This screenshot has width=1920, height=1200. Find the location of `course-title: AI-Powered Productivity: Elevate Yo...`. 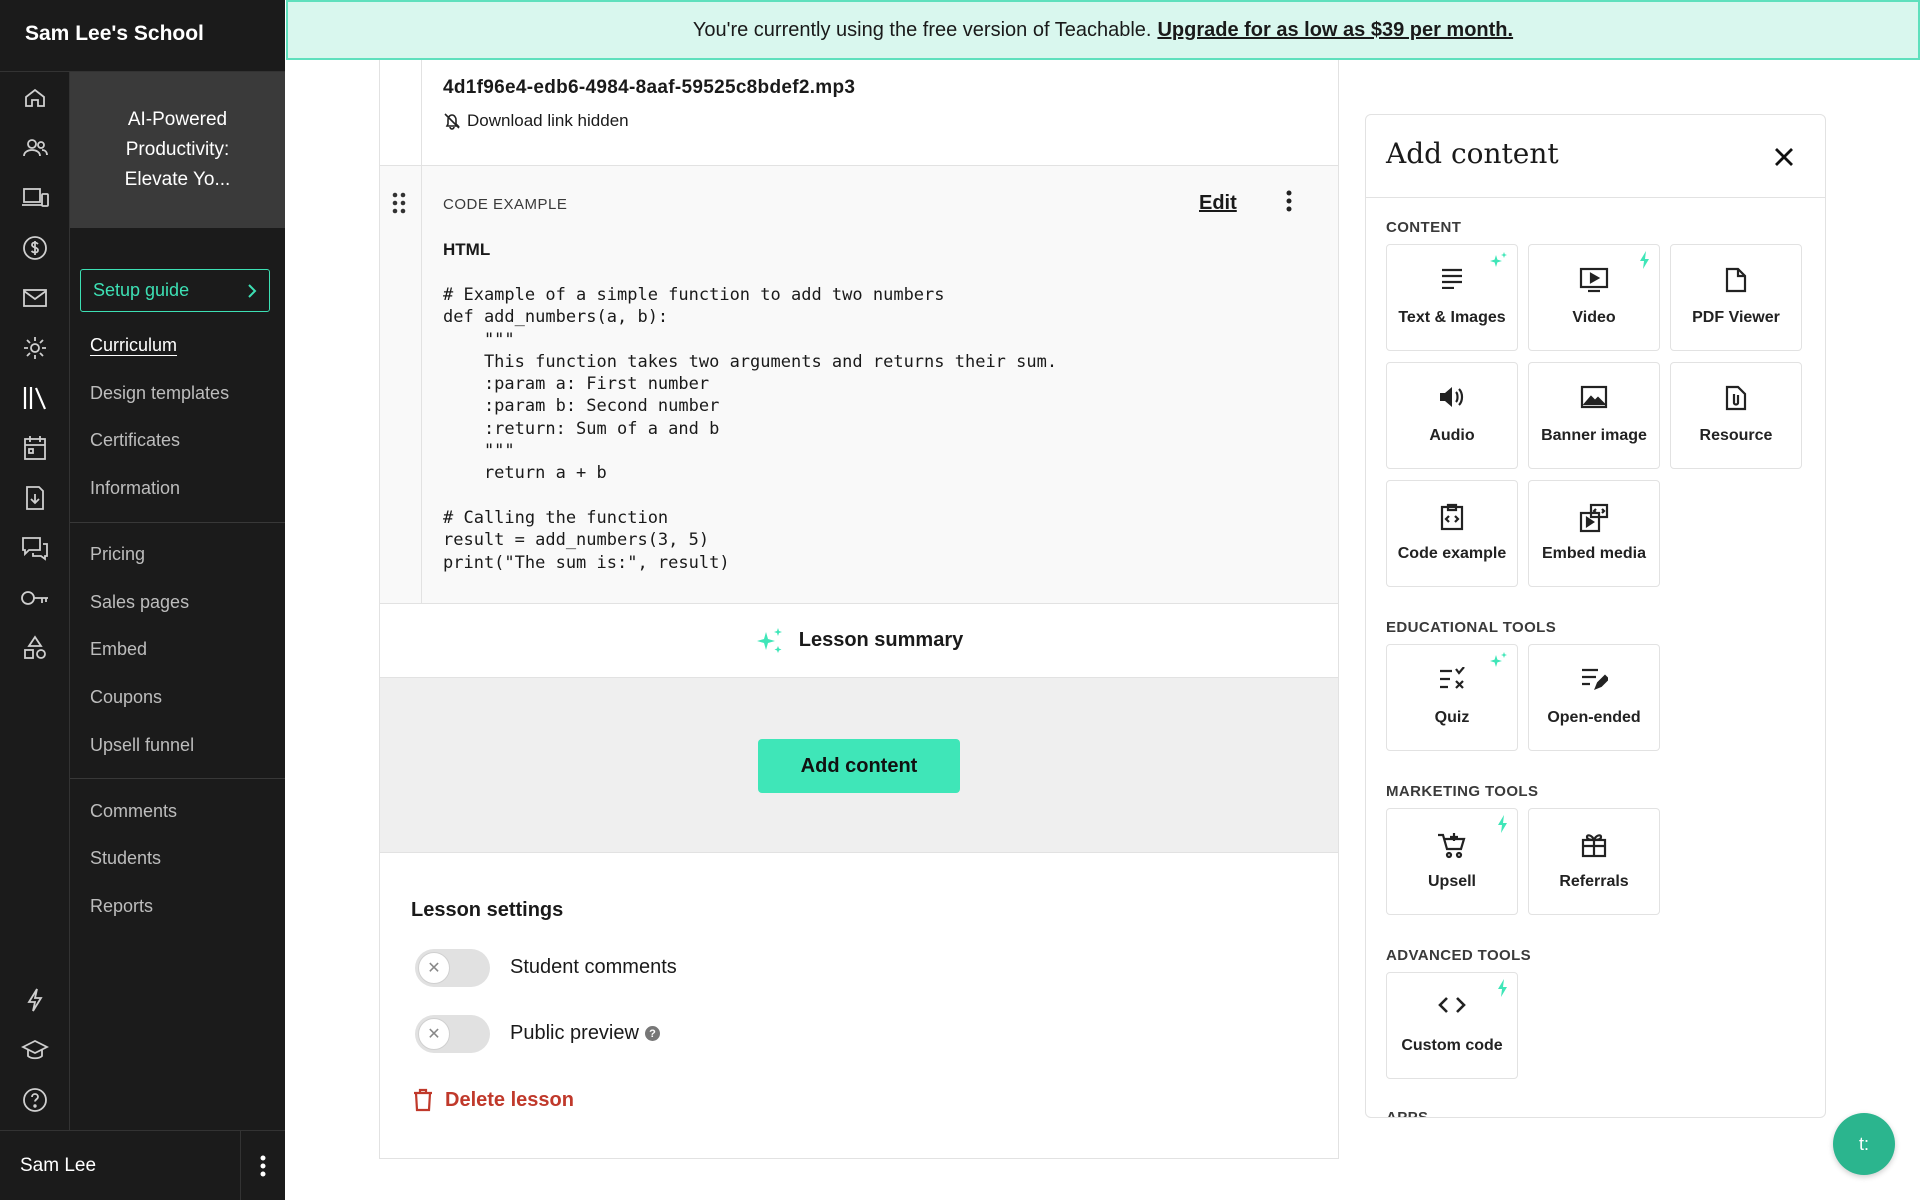

course-title: AI-Powered Productivity: Elevate Yo... is located at coordinates (177, 150).